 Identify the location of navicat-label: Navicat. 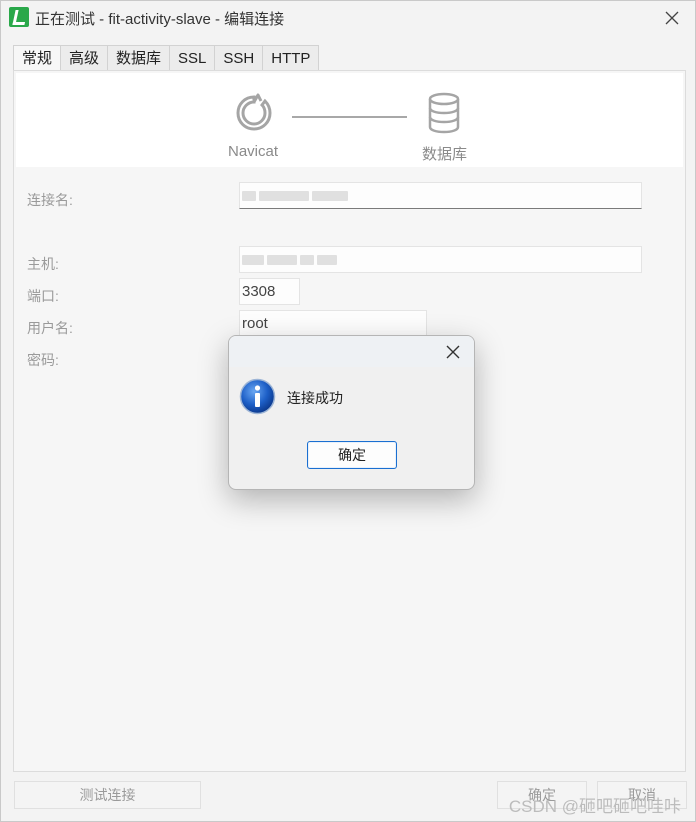
(253, 151).